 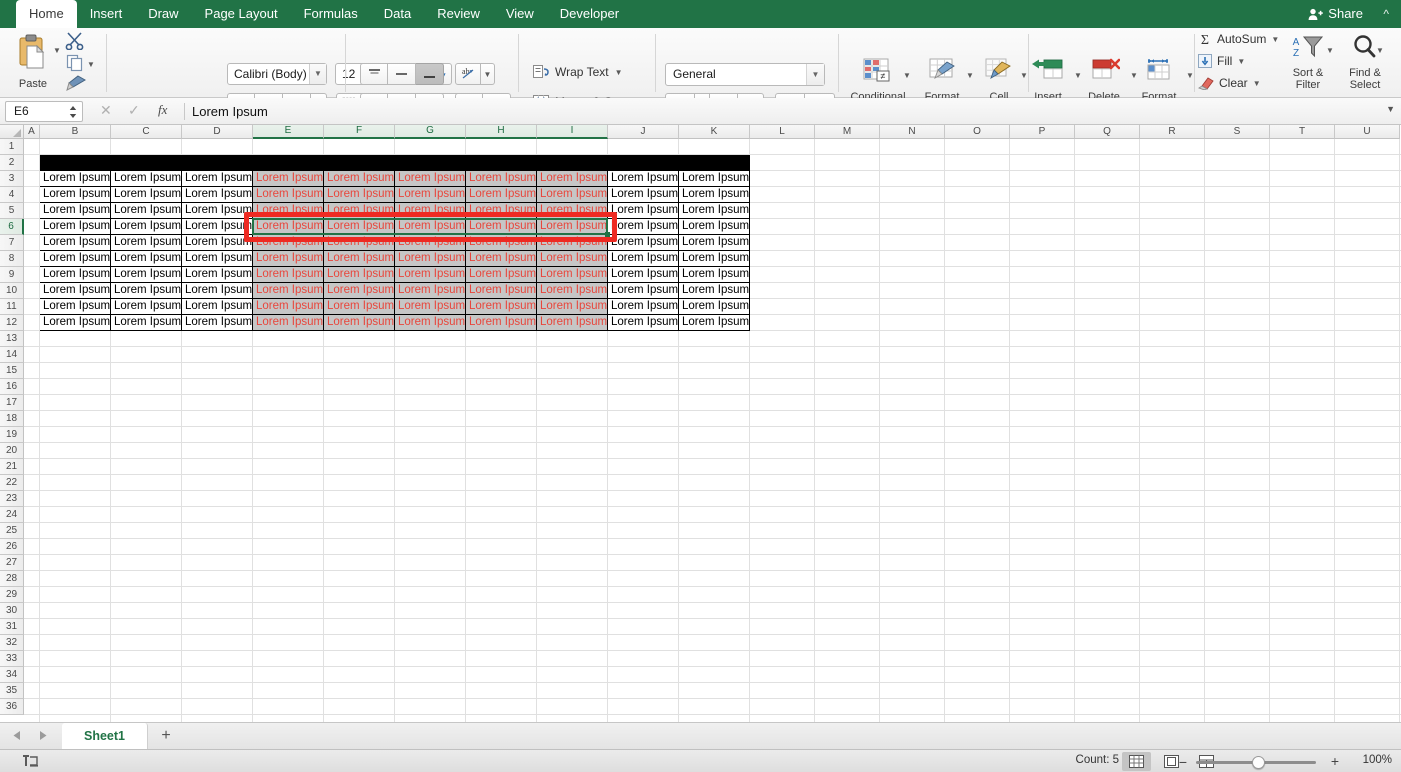 What do you see at coordinates (331, 14) in the screenshot?
I see `tab-formulas: Formulas` at bounding box center [331, 14].